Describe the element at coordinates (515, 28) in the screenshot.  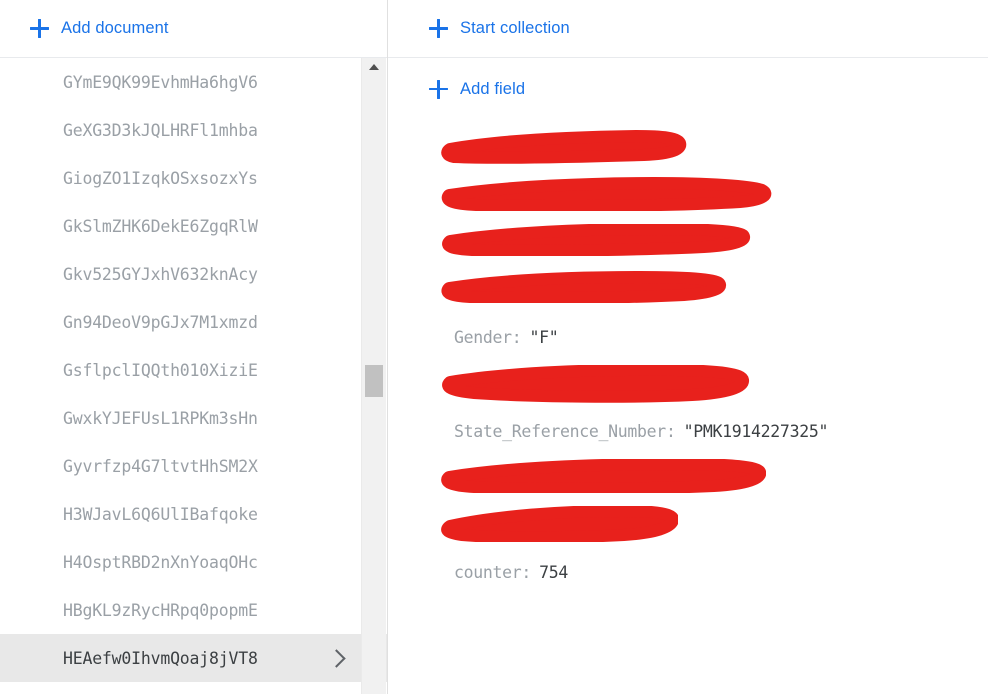
I see `start-collection-label: Start collection` at that location.